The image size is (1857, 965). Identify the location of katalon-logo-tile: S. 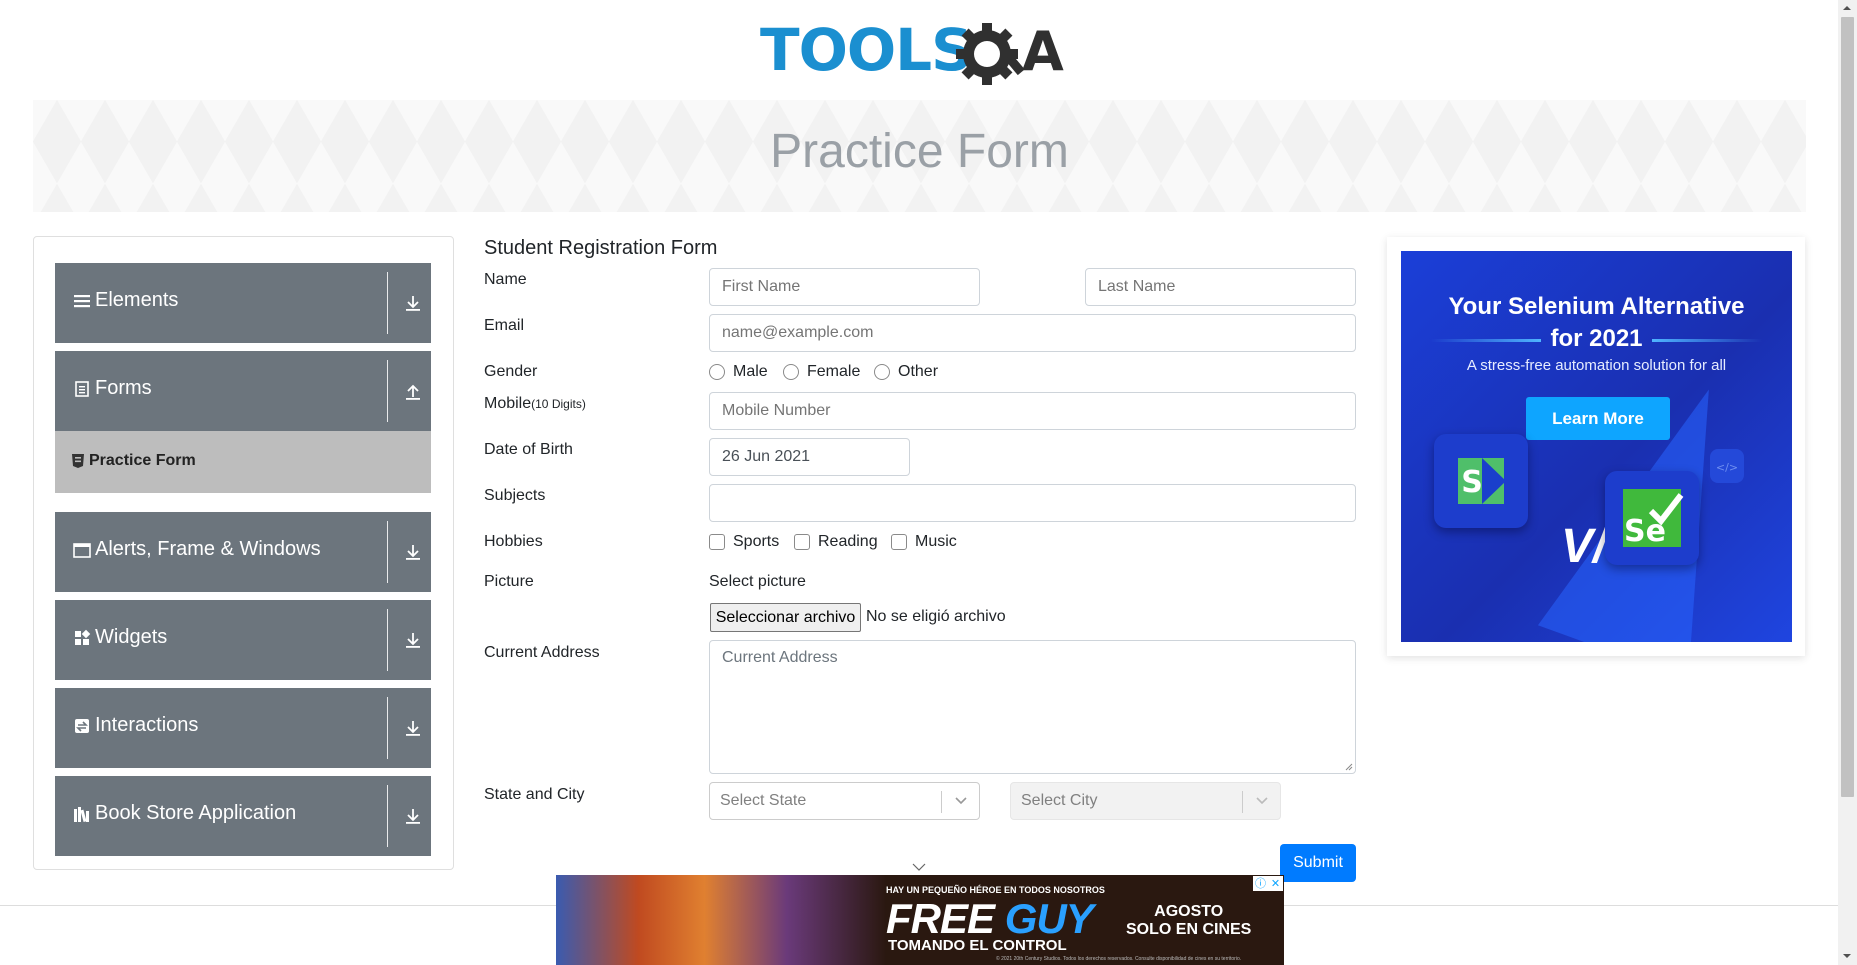
(1481, 481).